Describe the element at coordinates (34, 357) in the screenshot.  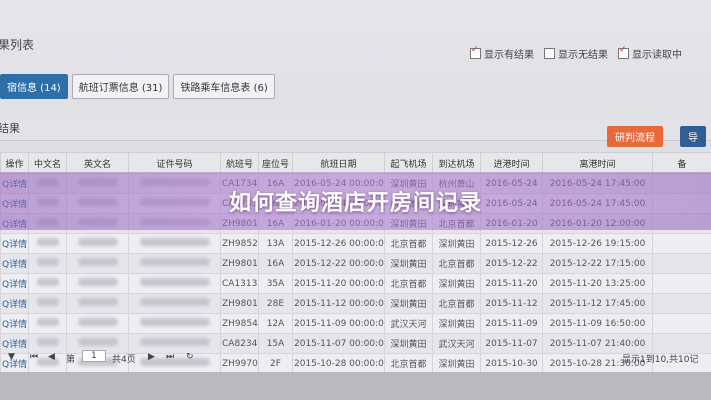
I see `first-page-icon: ⏮` at that location.